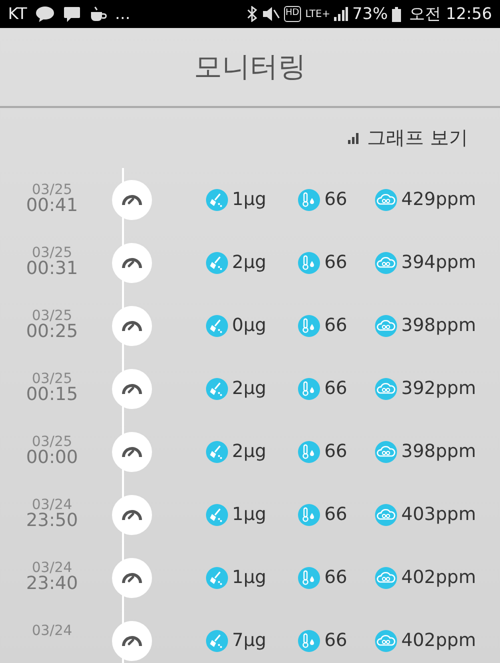 This screenshot has height=663, width=500. What do you see at coordinates (438, 200) in the screenshot?
I see `reading-value: 429ppm` at bounding box center [438, 200].